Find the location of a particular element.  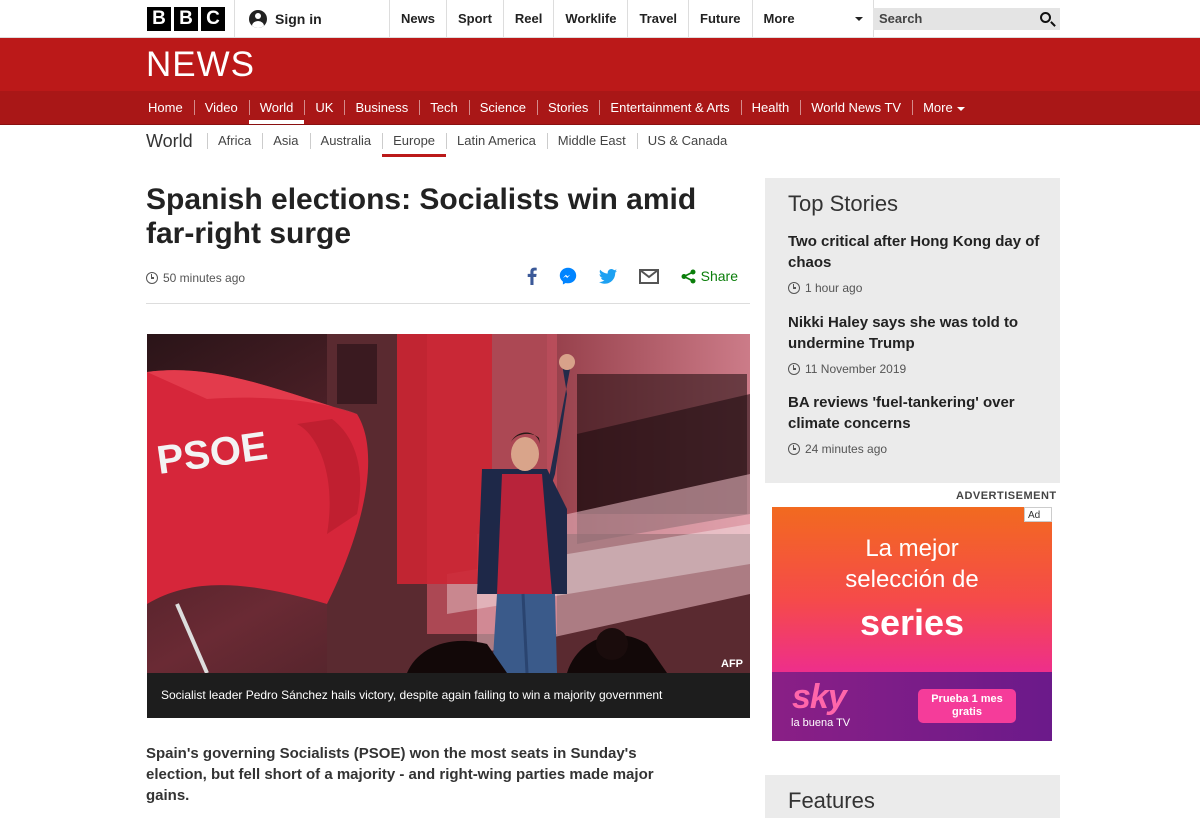

top-story-time: 1 hour ago is located at coordinates (918, 288).